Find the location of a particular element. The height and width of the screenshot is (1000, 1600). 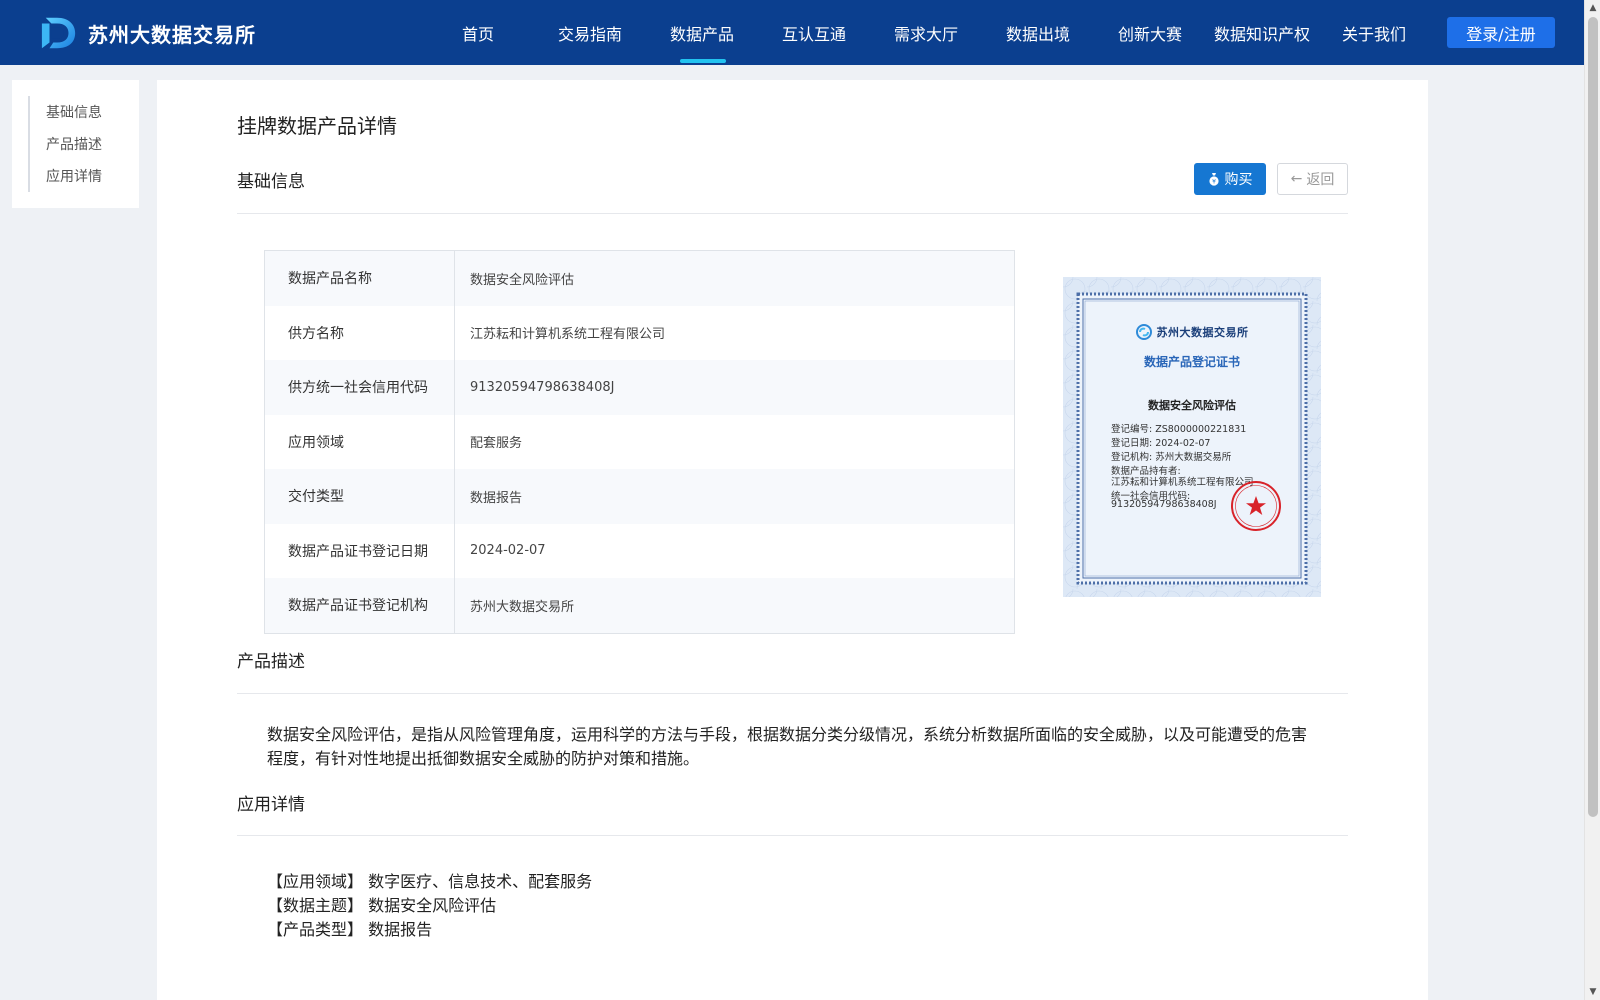

row-value: 数据安全风险评估 is located at coordinates (522, 280).